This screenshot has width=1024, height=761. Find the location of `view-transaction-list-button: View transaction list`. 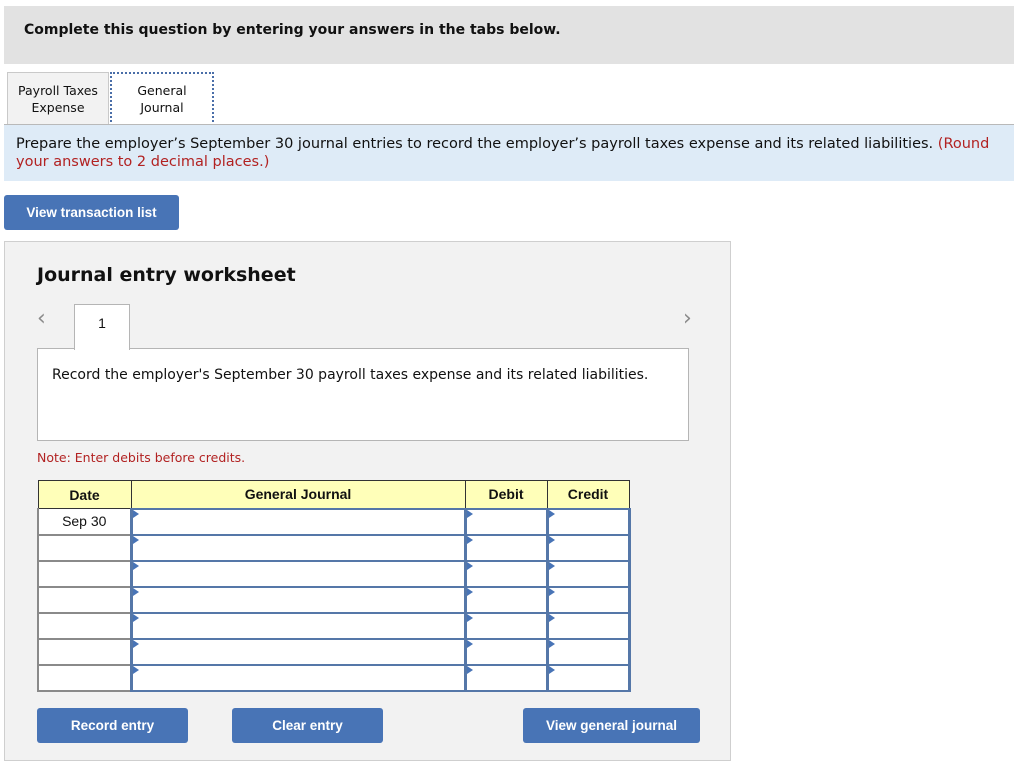

view-transaction-list-button: View transaction list is located at coordinates (91, 212).